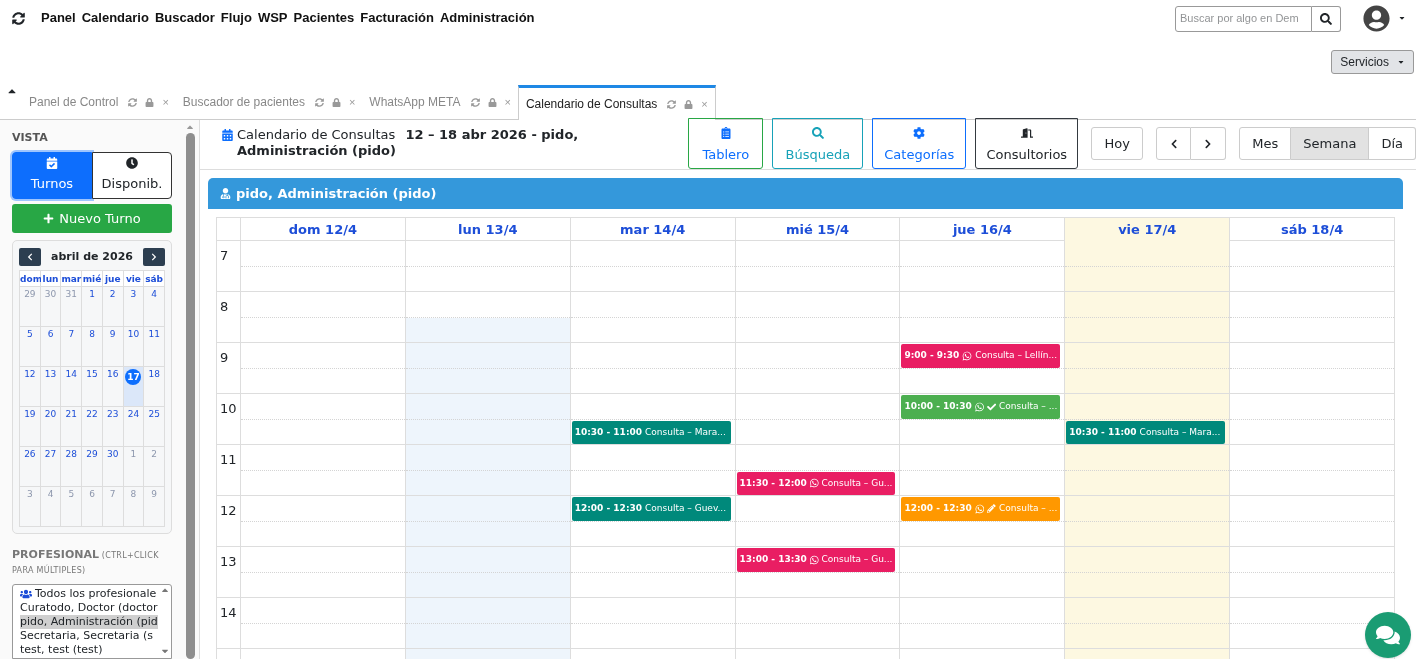 The image size is (1416, 659). Describe the element at coordinates (487, 18) in the screenshot. I see `nav-link: Administración` at that location.